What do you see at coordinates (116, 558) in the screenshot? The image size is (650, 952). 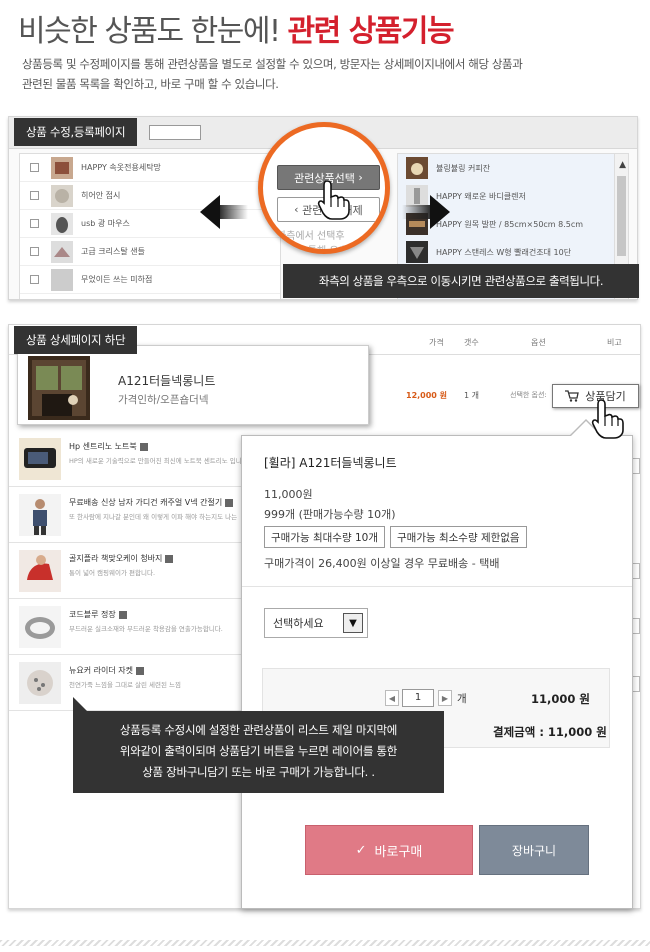 I see `product-name-text: 골지플라 책맞오케이 청바지` at bounding box center [116, 558].